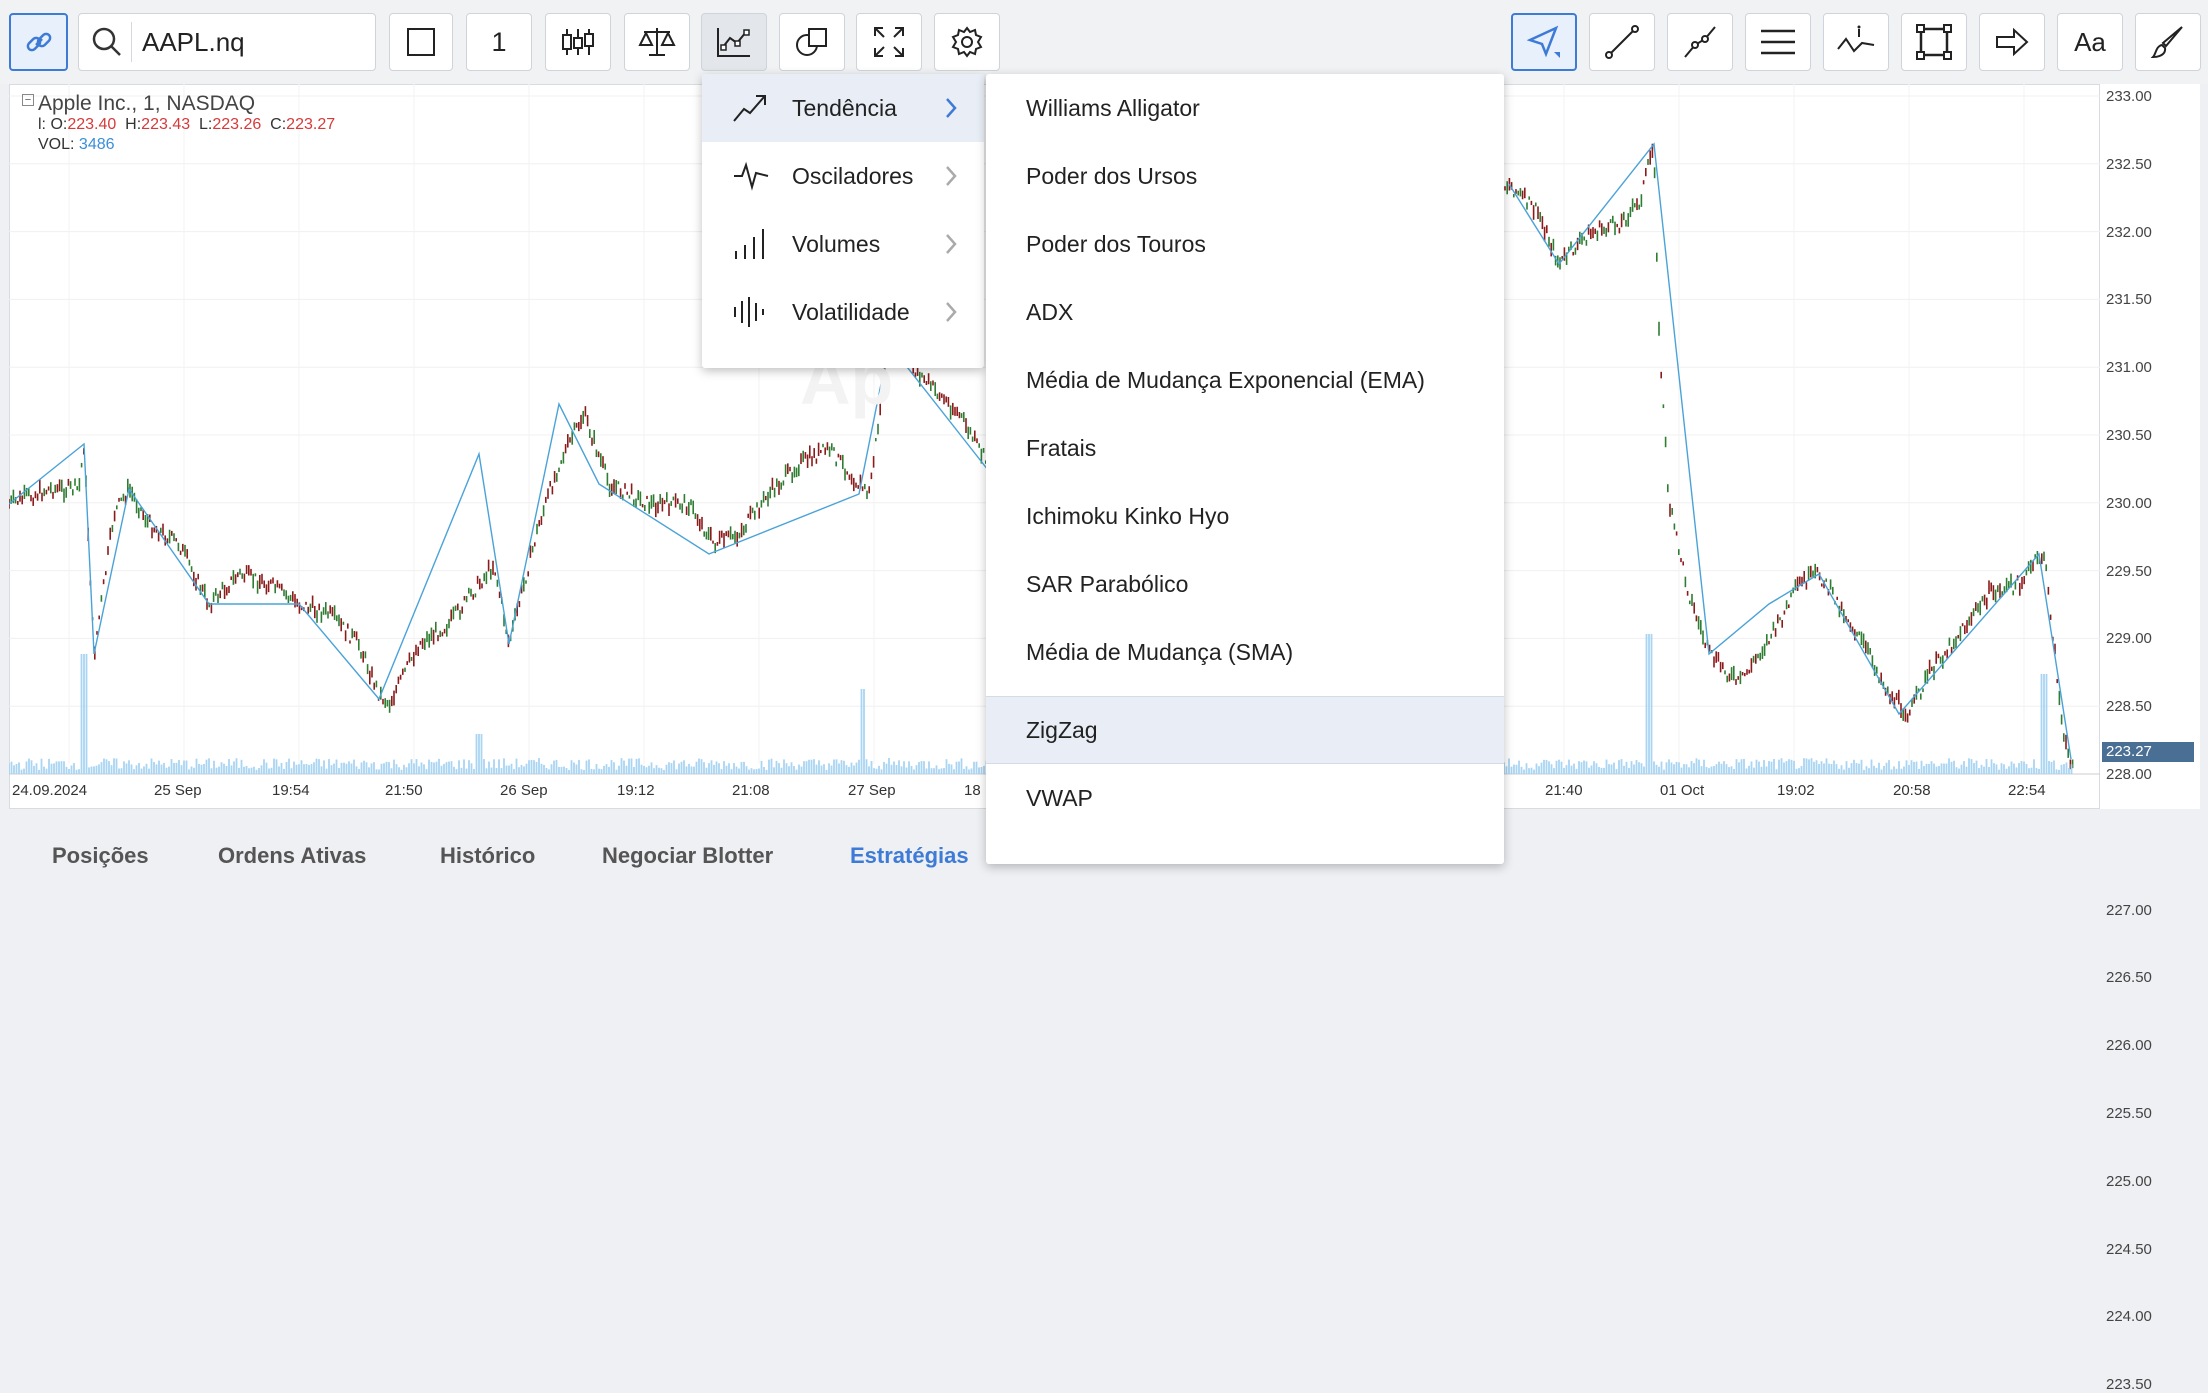 The height and width of the screenshot is (1393, 2208). I want to click on menu-item-adx: ADX, so click(1245, 312).